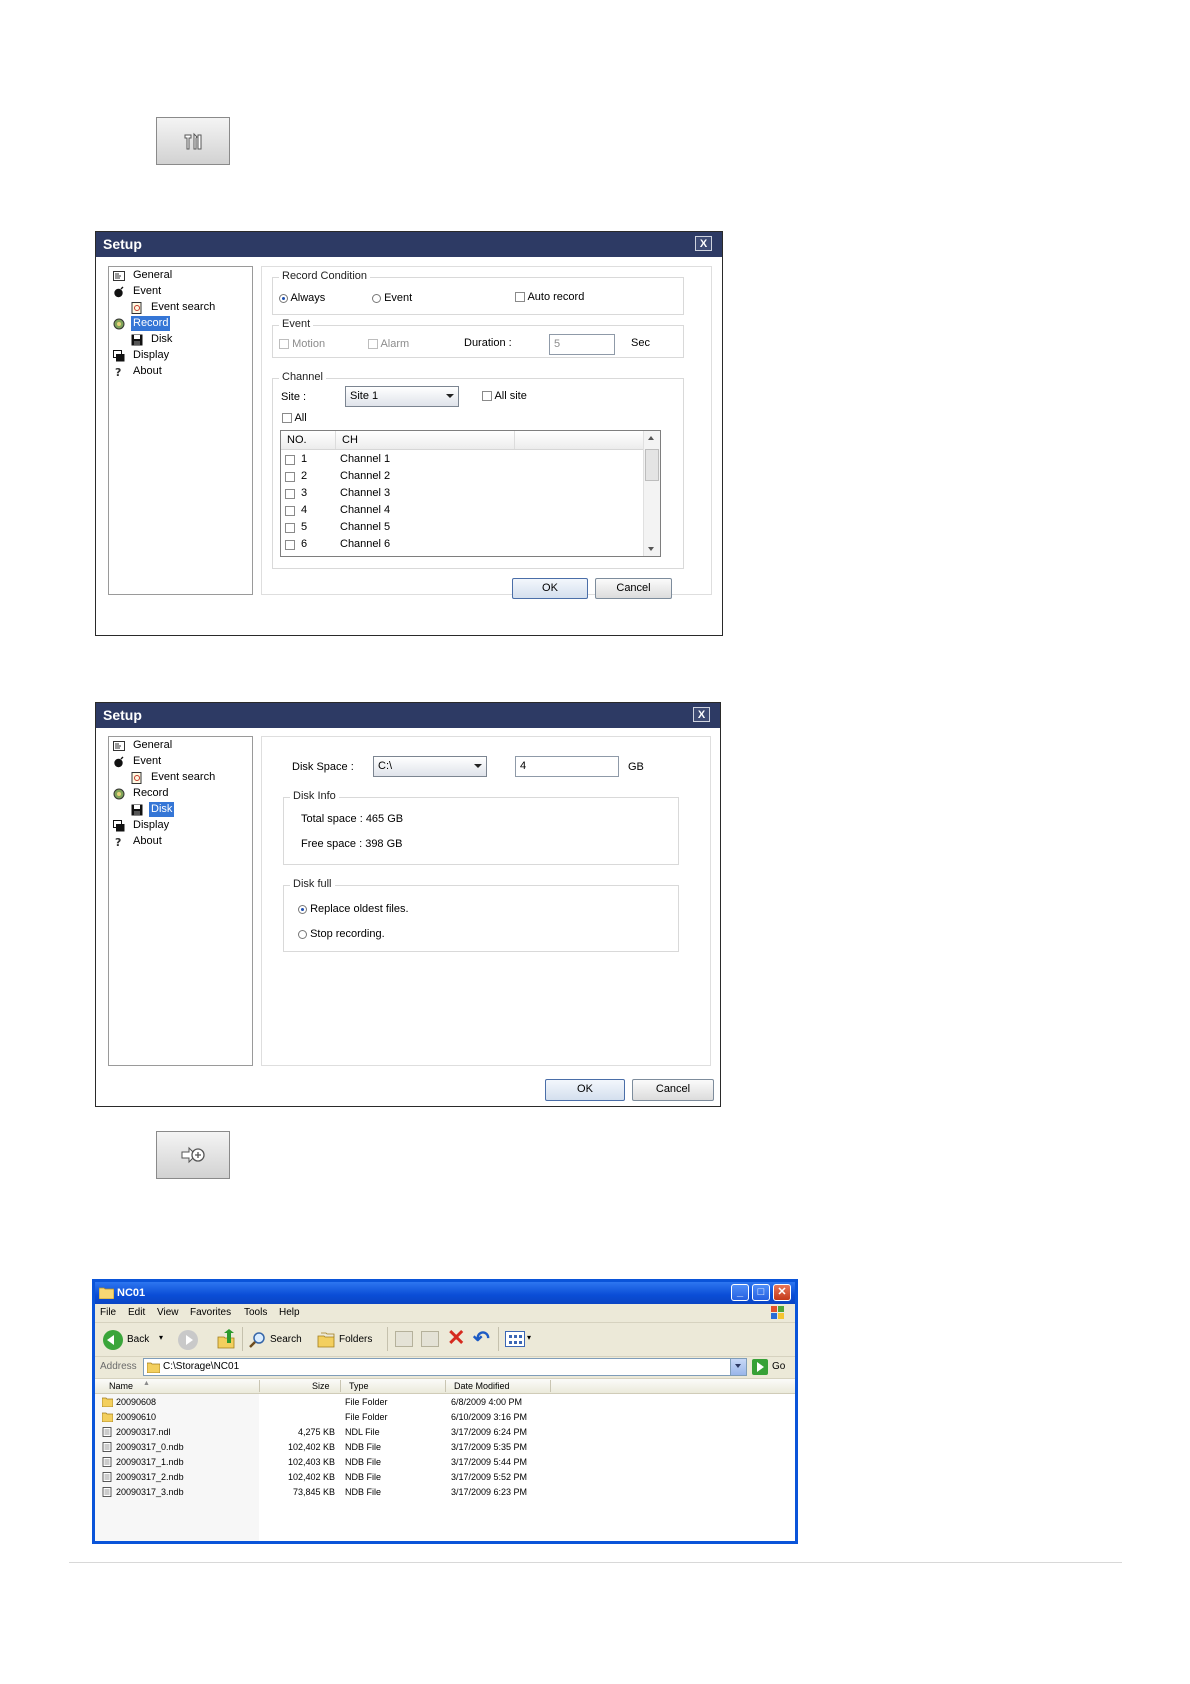 This screenshot has height=1684, width=1190. I want to click on up-folder-button, so click(226, 1339).